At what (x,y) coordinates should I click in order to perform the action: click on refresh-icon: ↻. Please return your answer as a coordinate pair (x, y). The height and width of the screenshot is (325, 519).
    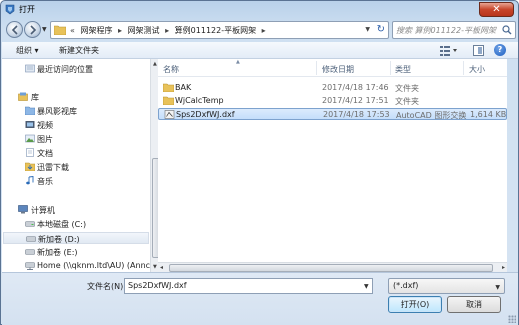
    Looking at the image, I should click on (381, 29).